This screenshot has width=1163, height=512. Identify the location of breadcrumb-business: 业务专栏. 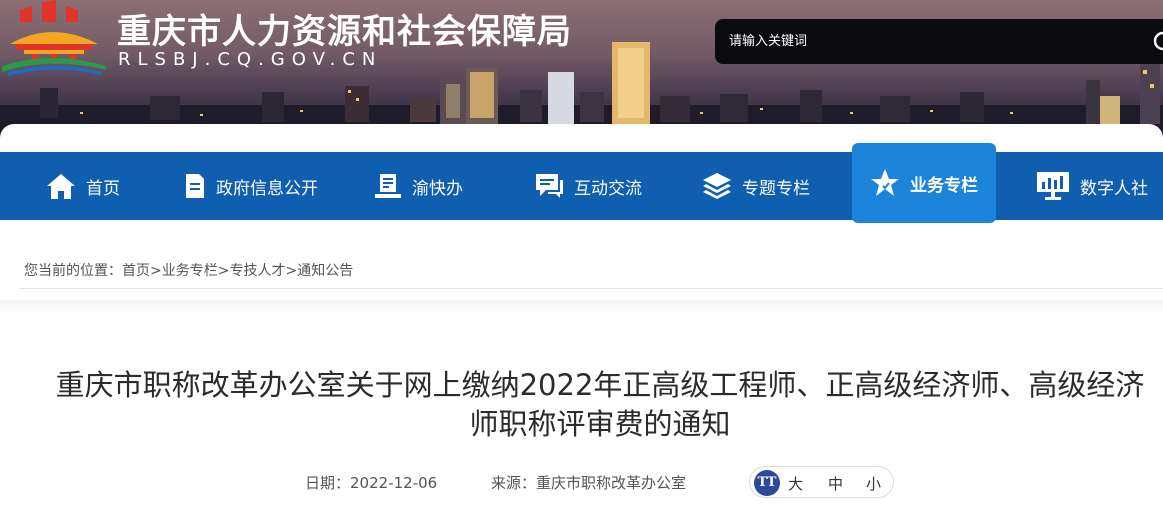
(190, 271).